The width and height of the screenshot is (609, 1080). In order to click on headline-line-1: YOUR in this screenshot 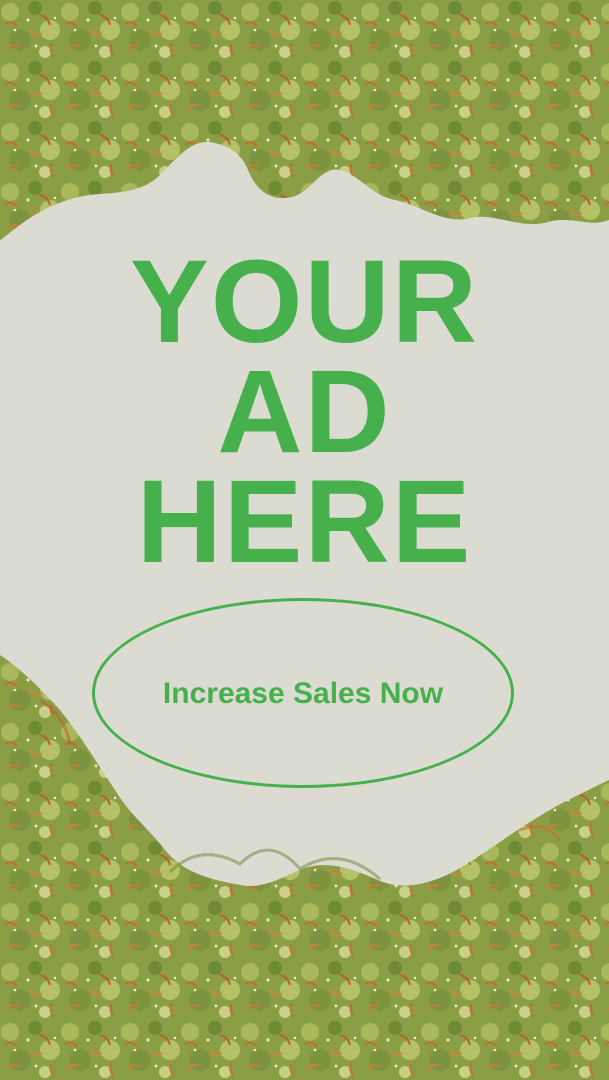, I will do `click(304, 302)`.